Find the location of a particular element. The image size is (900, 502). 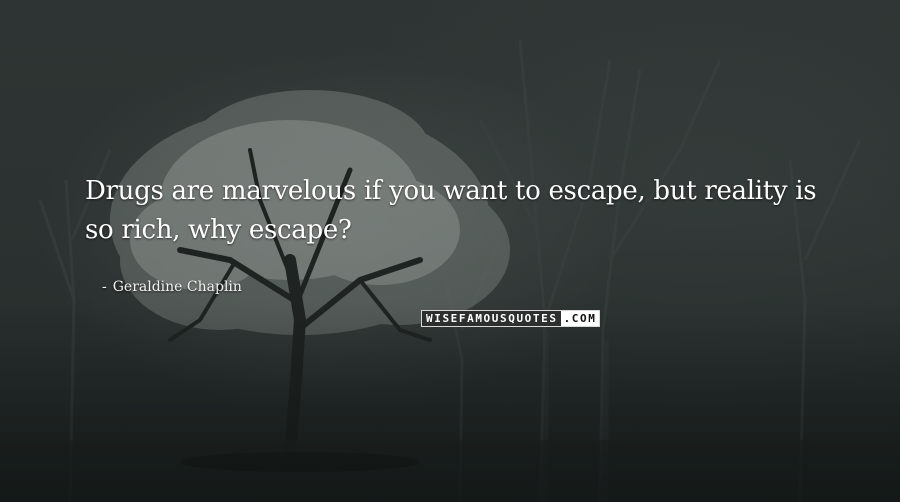

quote-author: - Geraldine Chaplin is located at coordinates (172, 287).